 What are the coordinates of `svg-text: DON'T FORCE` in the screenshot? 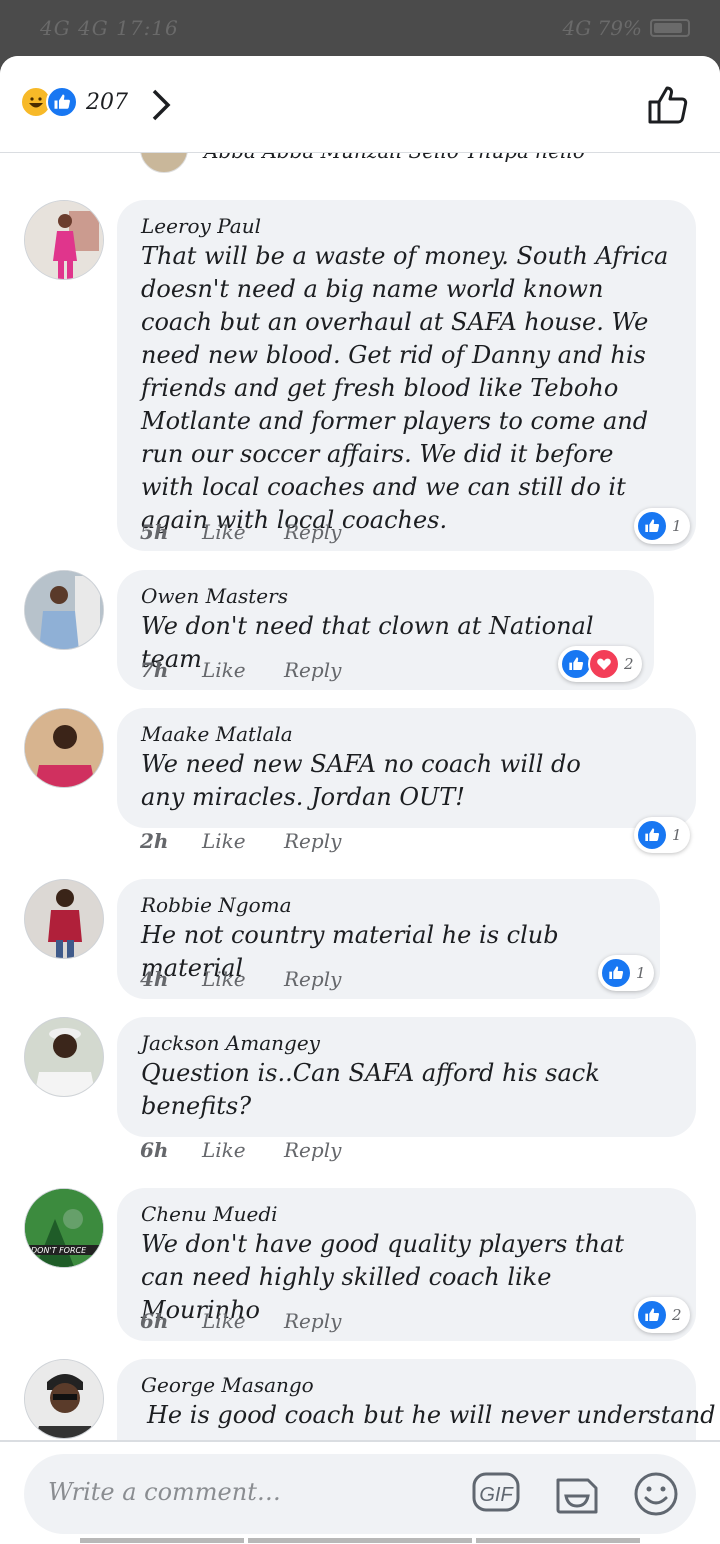 It's located at (59, 1250).